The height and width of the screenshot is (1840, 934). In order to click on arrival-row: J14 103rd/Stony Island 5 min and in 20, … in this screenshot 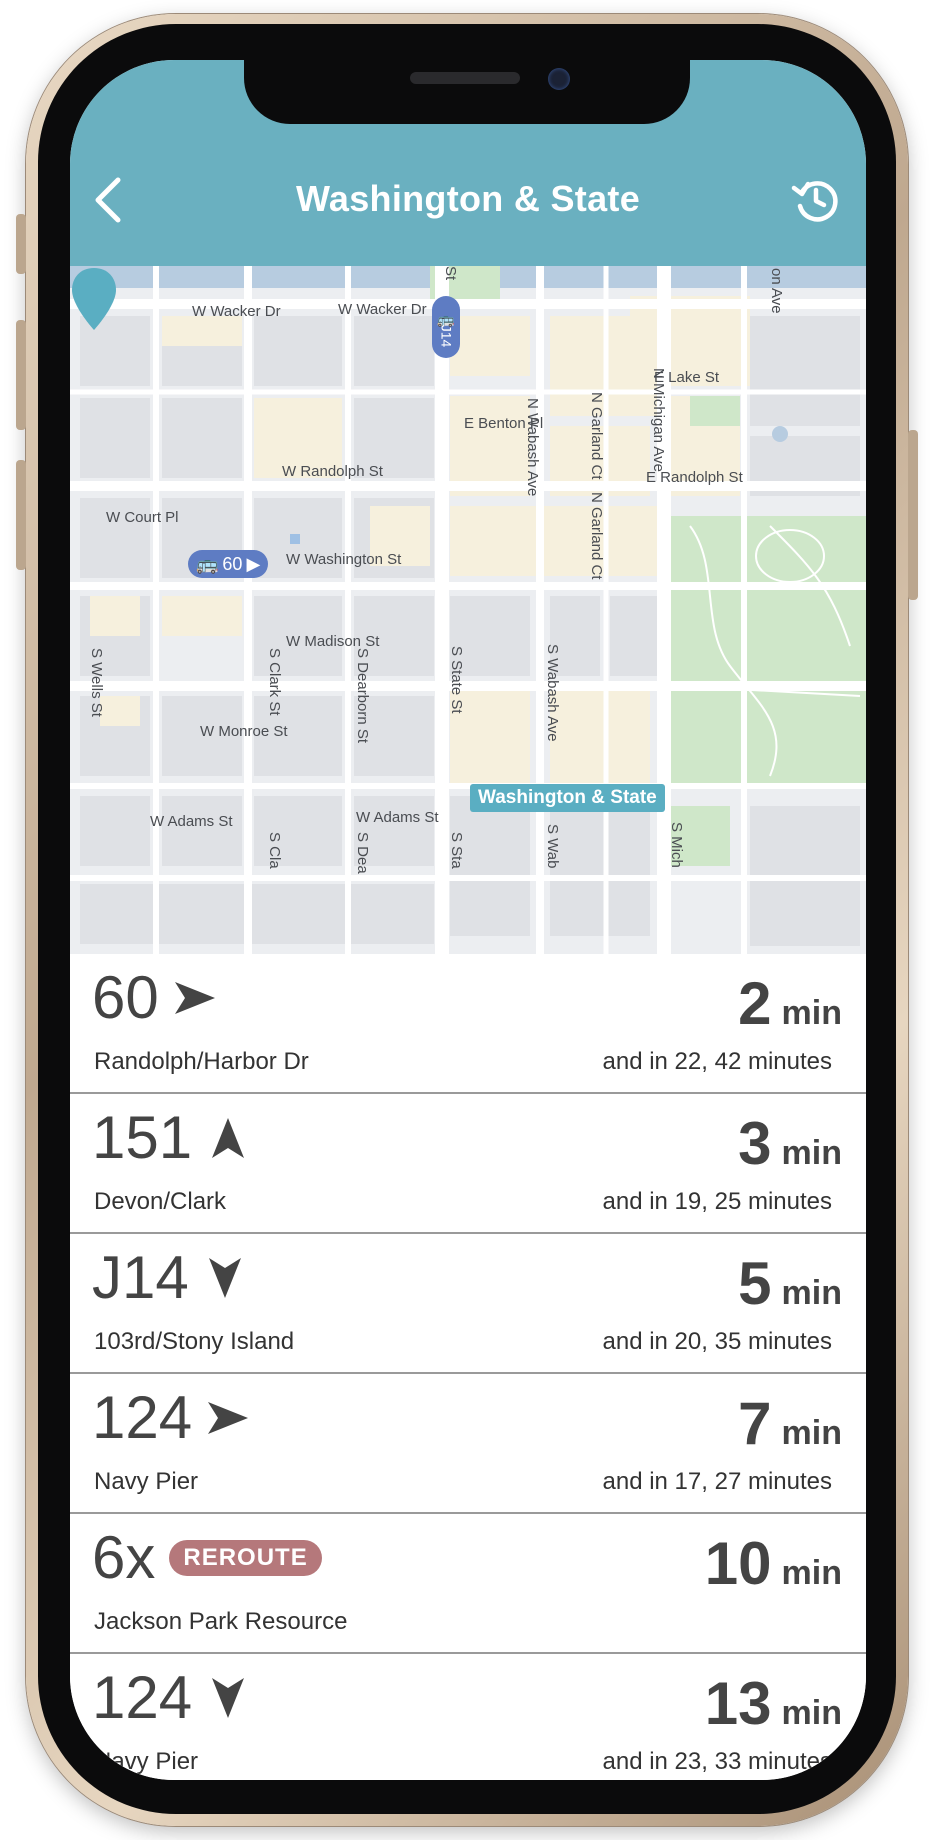, I will do `click(468, 1304)`.